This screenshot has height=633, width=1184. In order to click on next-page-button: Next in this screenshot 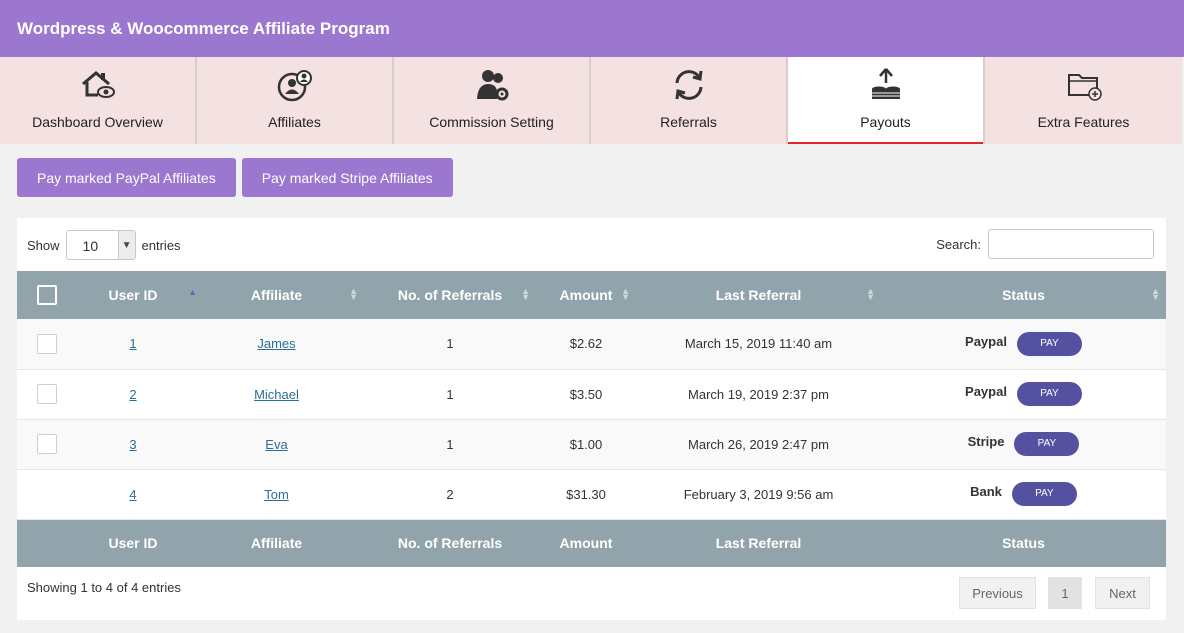, I will do `click(1122, 593)`.